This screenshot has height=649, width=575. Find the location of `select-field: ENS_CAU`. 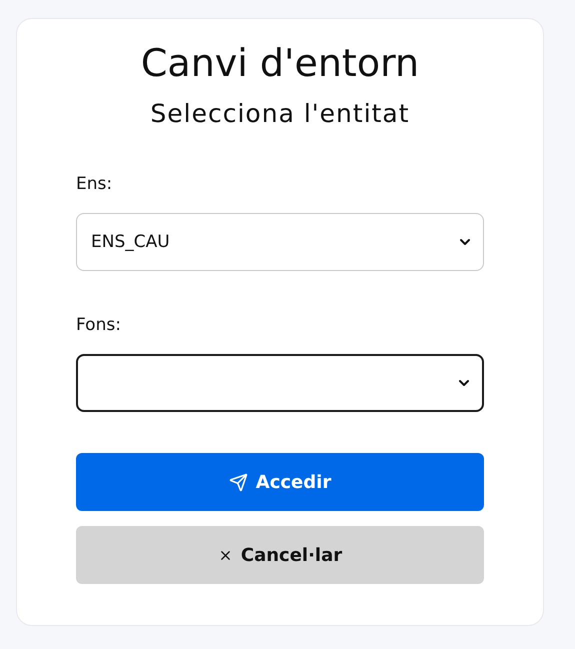

select-field: ENS_CAU is located at coordinates (280, 242).